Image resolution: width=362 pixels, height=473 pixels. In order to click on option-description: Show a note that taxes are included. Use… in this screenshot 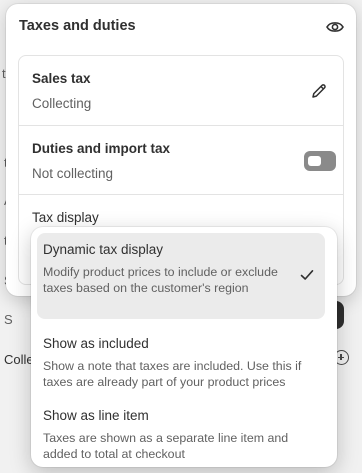, I will do `click(172, 374)`.